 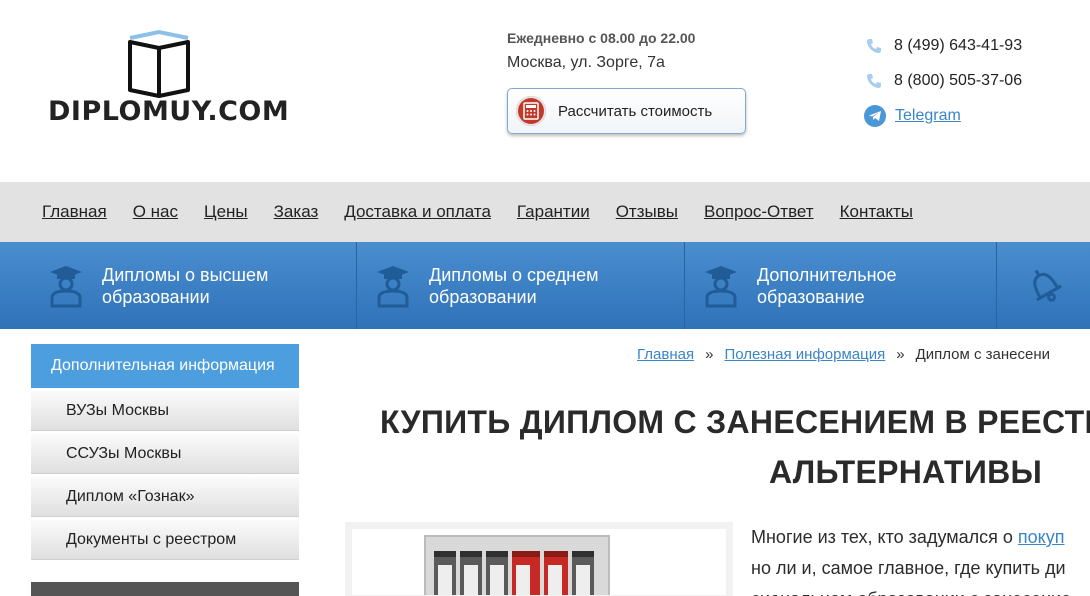 I want to click on page-title-line2: АЛЬТЕРНАТИВЫ, so click(x=906, y=472).